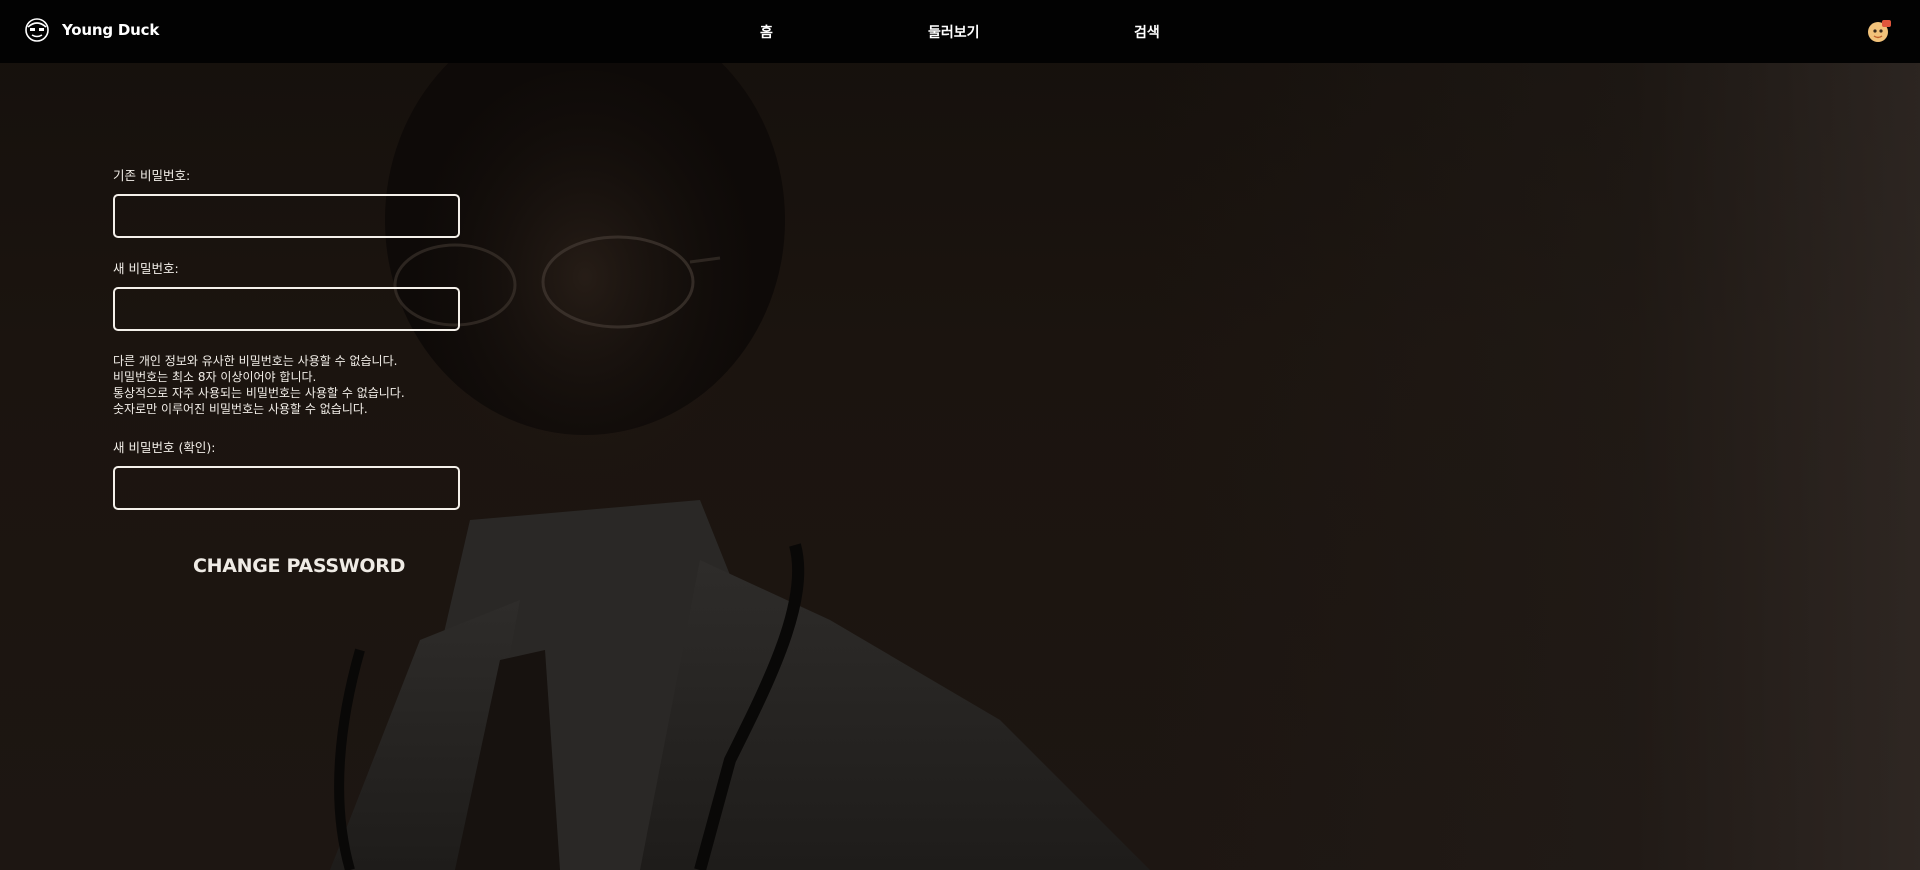 The width and height of the screenshot is (1920, 870). Describe the element at coordinates (146, 268) in the screenshot. I see `new-password-label: 새 비밀번호:` at that location.